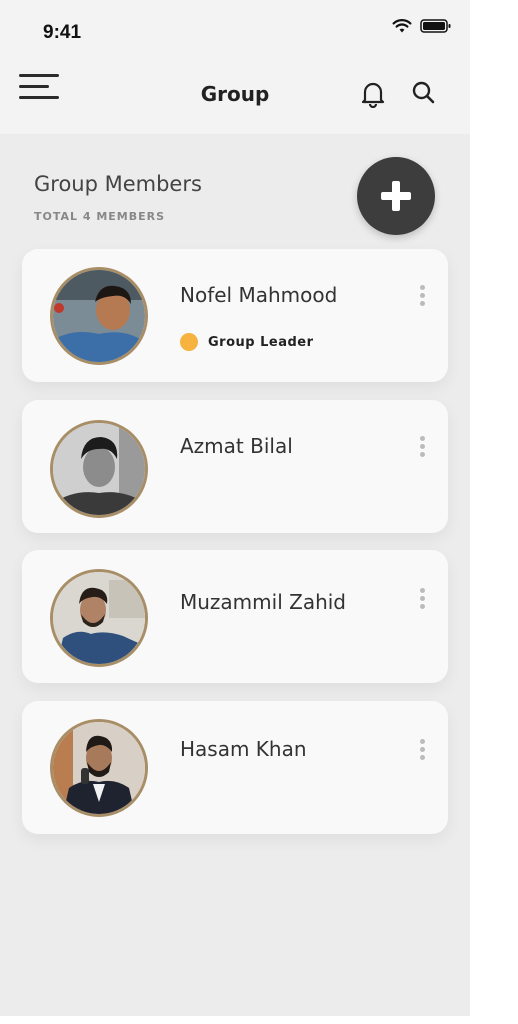 This screenshot has width=518, height=1024. Describe the element at coordinates (243, 749) in the screenshot. I see `member-name: Hasam Khan` at that location.